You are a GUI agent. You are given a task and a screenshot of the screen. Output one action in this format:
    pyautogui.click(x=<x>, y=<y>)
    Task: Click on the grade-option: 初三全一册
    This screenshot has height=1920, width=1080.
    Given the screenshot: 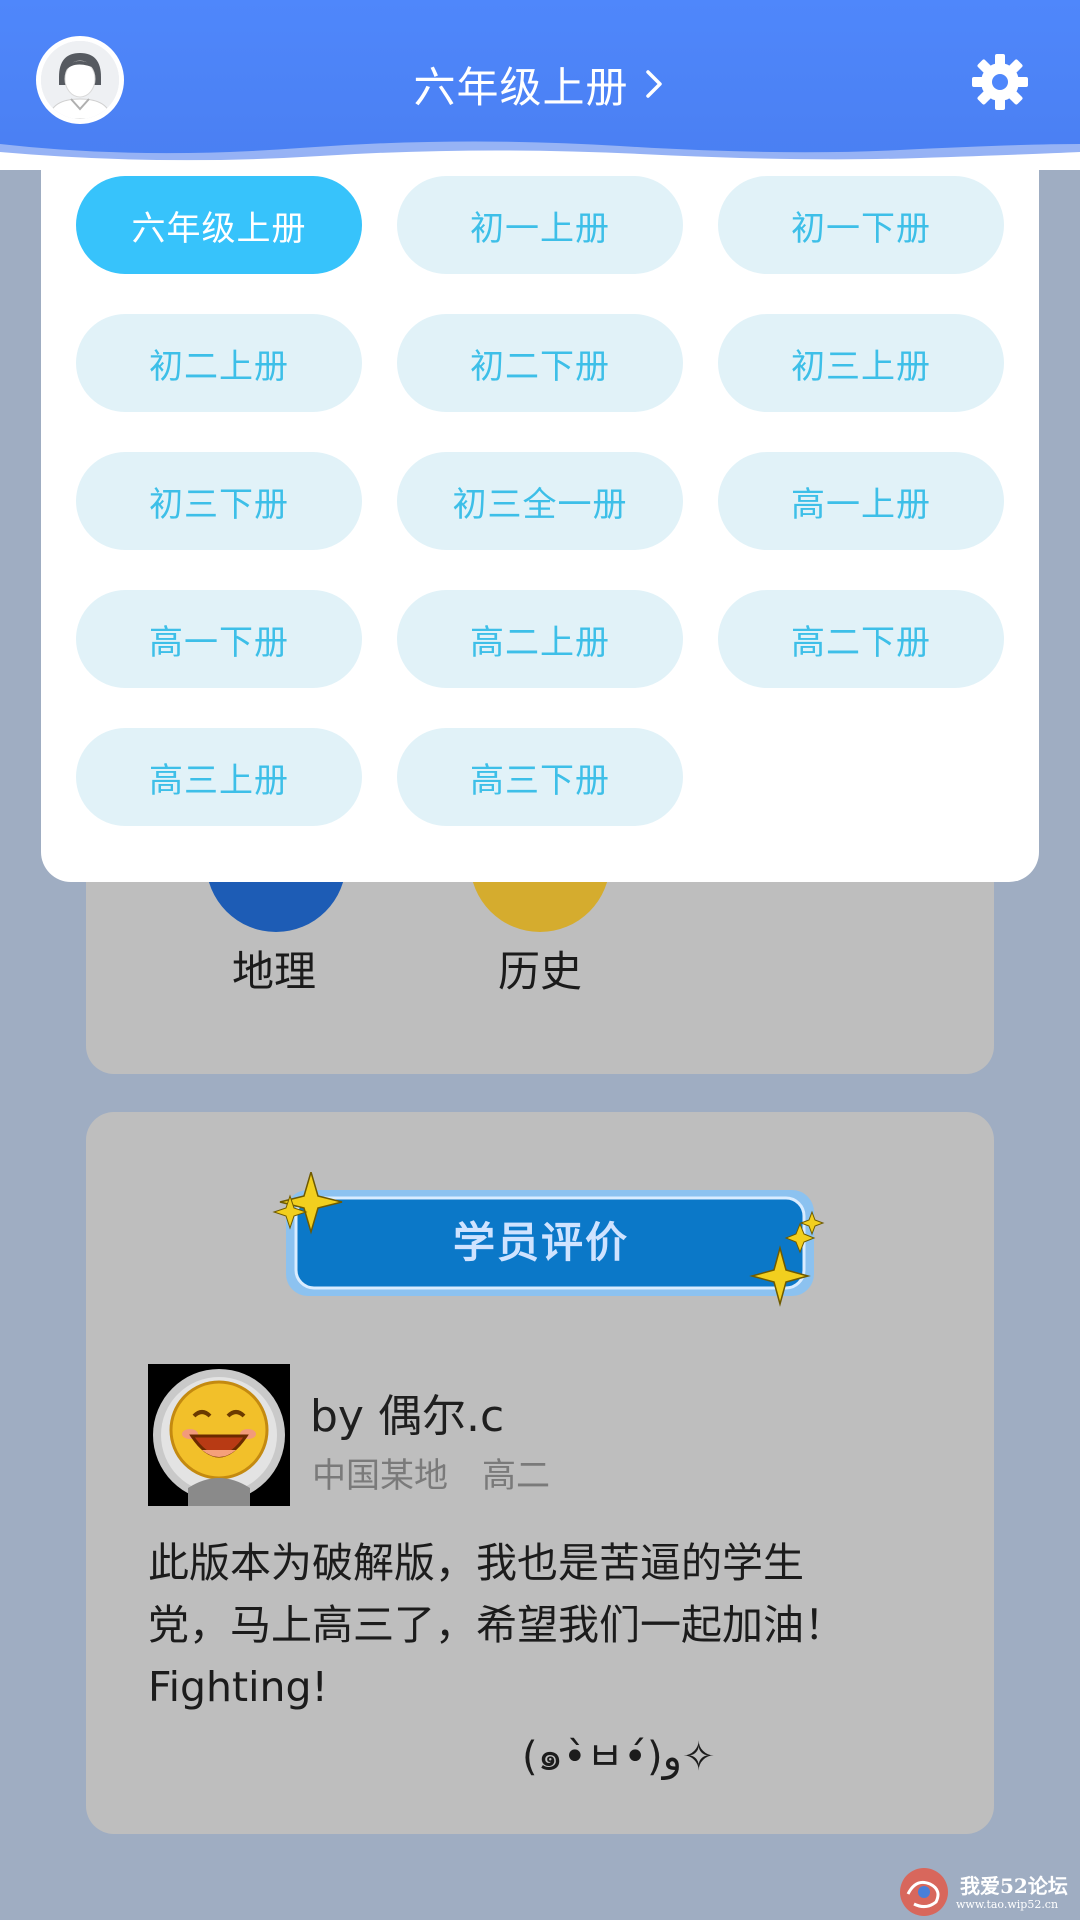 What is the action you would take?
    pyautogui.click(x=540, y=501)
    